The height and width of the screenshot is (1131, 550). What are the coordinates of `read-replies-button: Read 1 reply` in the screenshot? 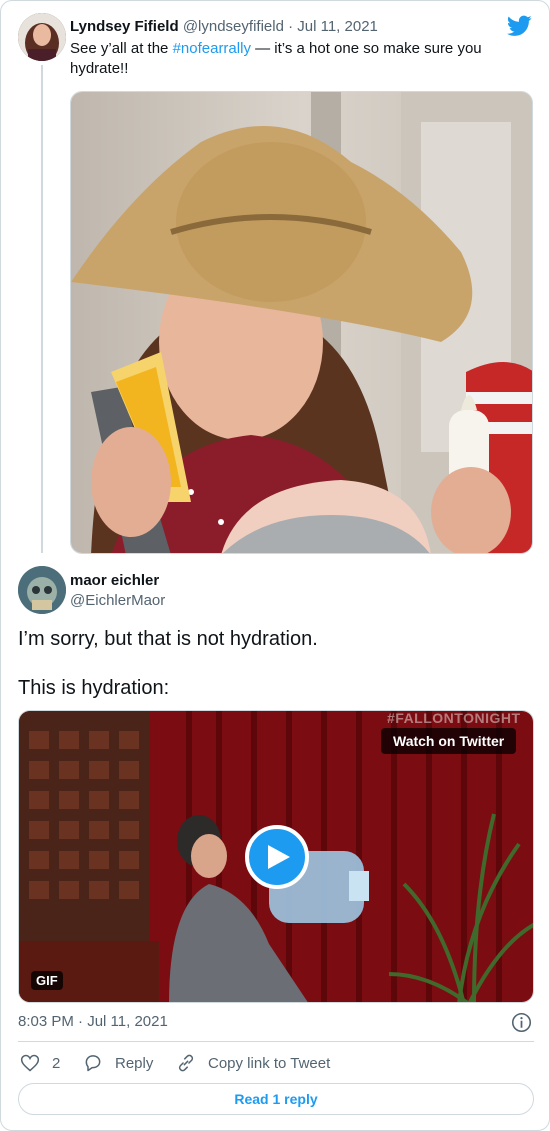 It's located at (276, 1099).